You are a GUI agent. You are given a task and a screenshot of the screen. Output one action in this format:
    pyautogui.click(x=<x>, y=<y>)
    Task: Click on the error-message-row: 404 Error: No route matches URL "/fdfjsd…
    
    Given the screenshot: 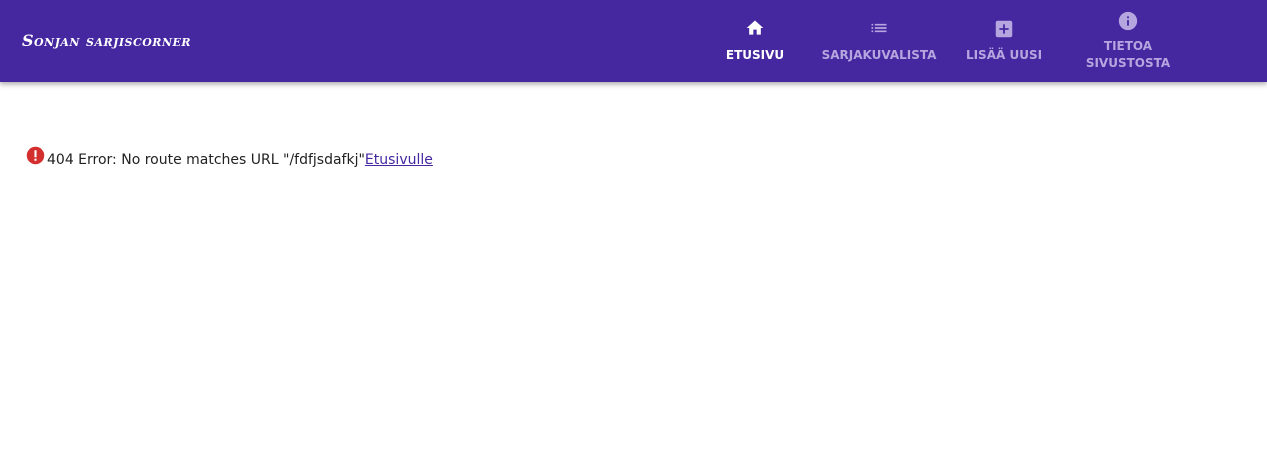 What is the action you would take?
    pyautogui.click(x=229, y=156)
    